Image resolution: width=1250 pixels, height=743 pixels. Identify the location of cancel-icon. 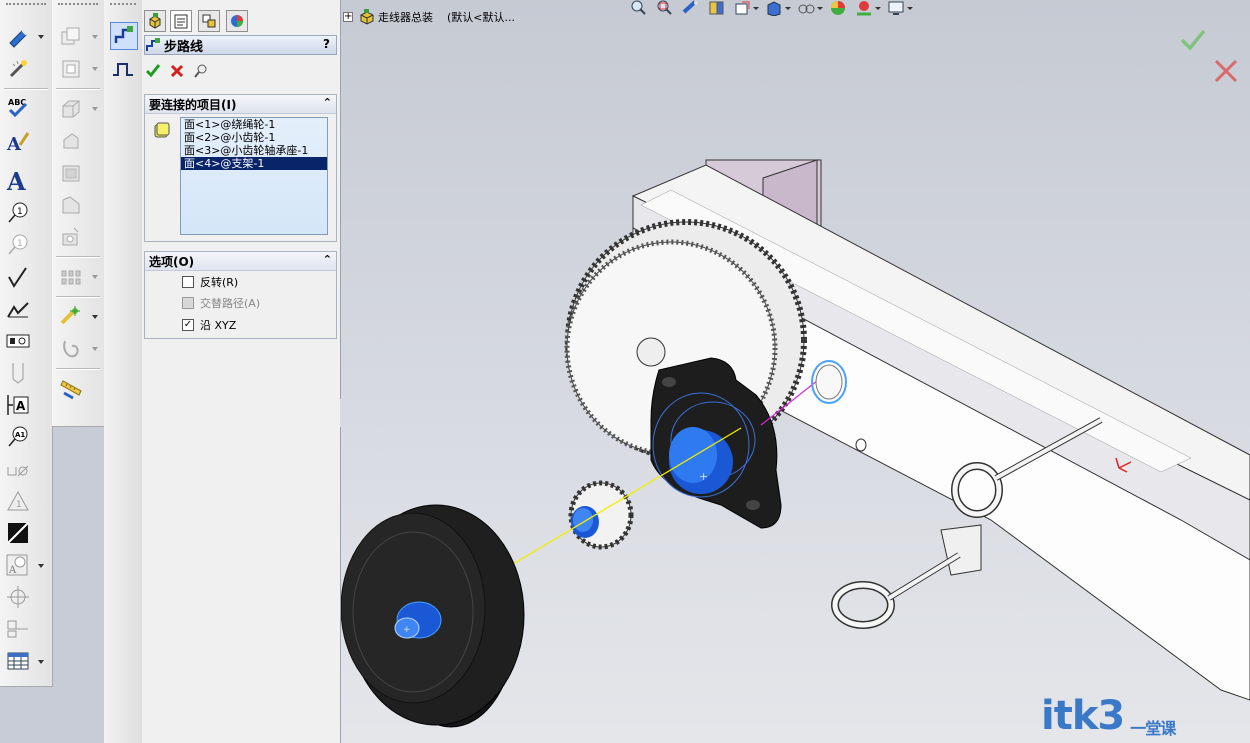
(177, 71).